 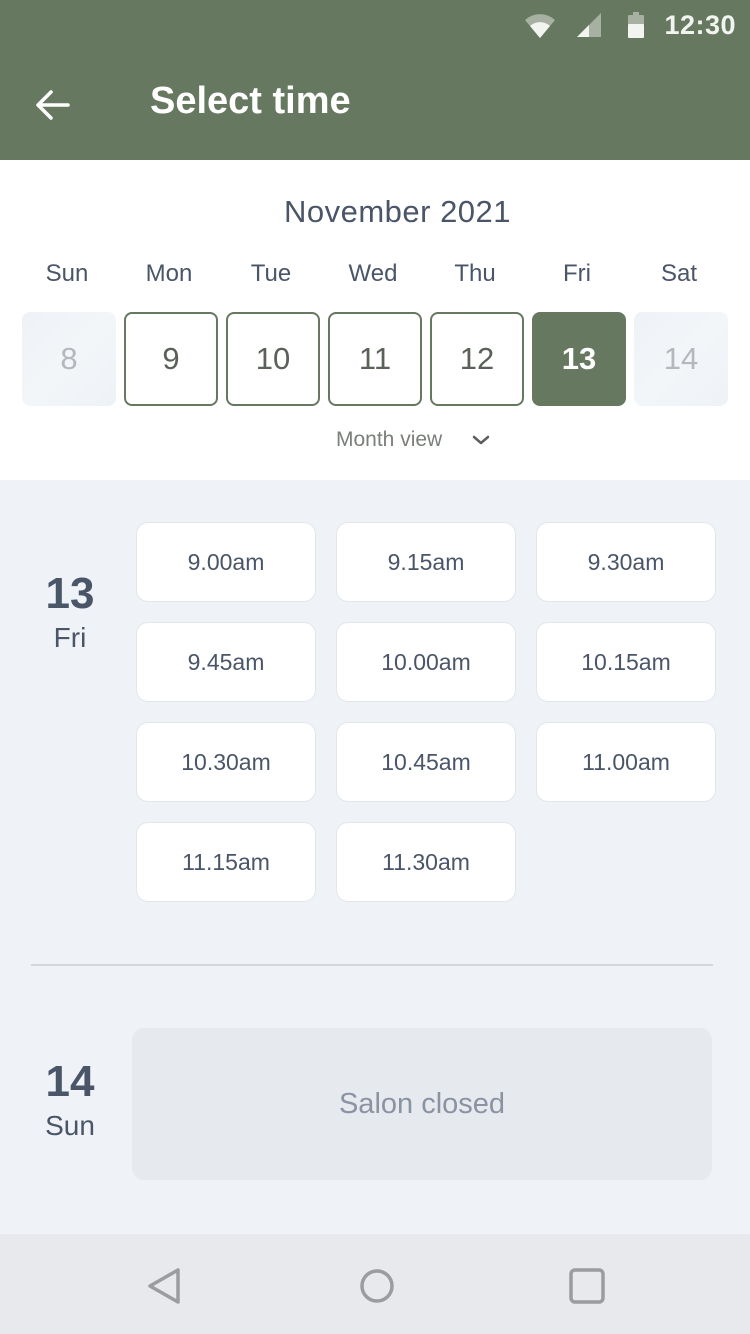 I want to click on weekday-label: Sat, so click(x=679, y=273).